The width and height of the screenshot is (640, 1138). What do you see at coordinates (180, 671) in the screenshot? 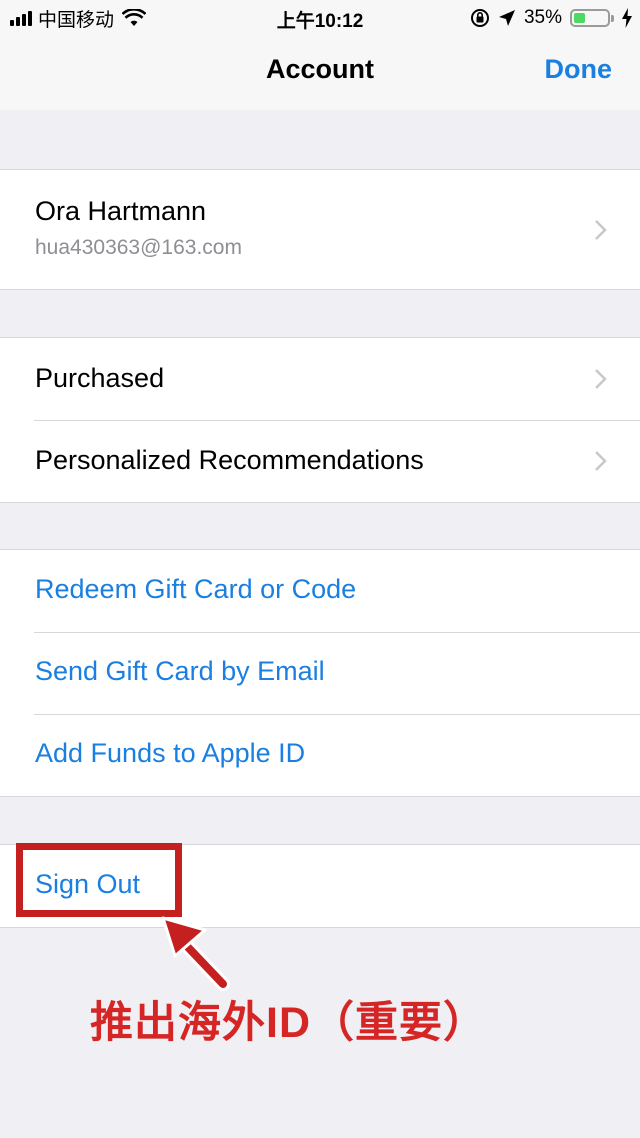
I see `send-gift-card-link: Send Gift Card by Email` at bounding box center [180, 671].